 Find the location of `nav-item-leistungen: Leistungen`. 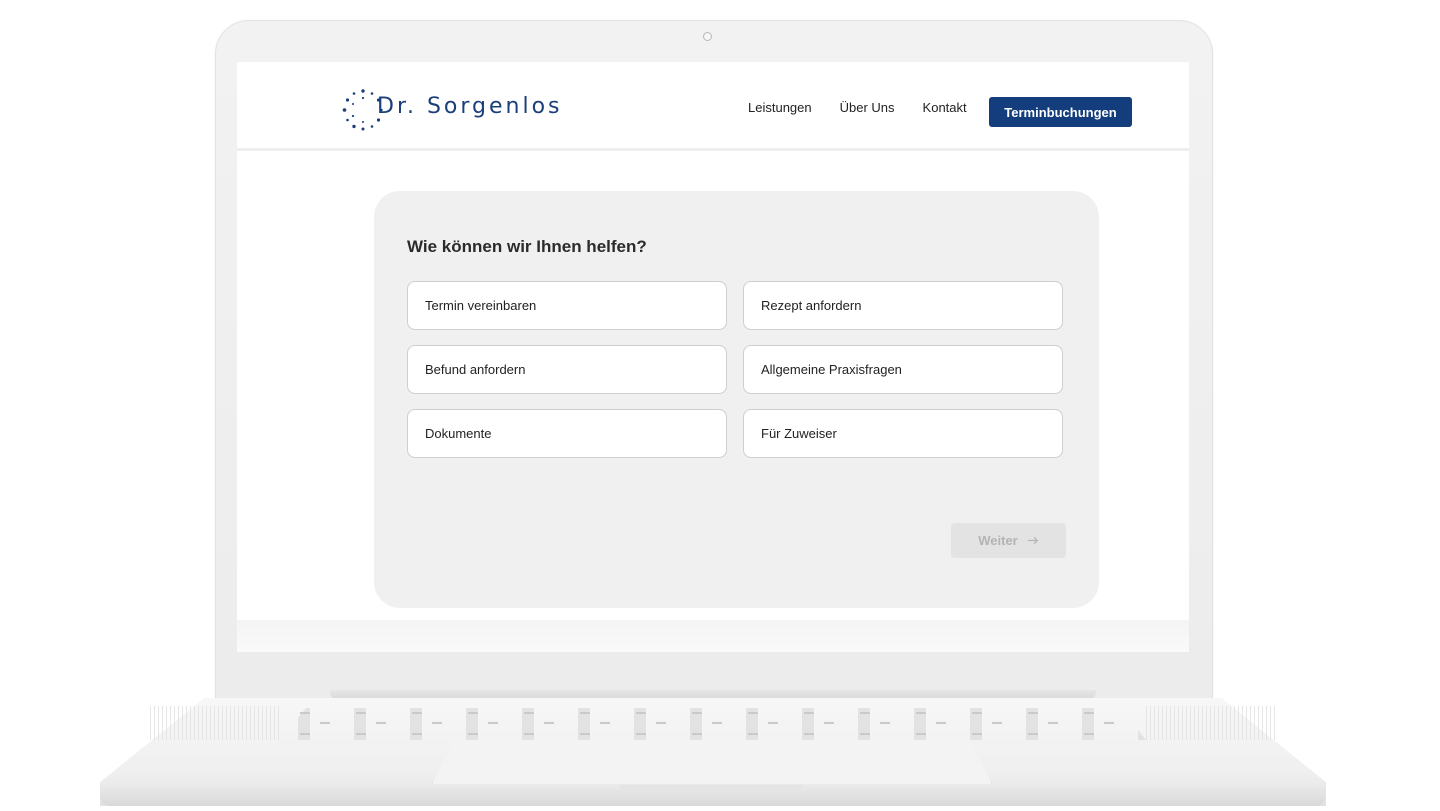

nav-item-leistungen: Leistungen is located at coordinates (780, 107).